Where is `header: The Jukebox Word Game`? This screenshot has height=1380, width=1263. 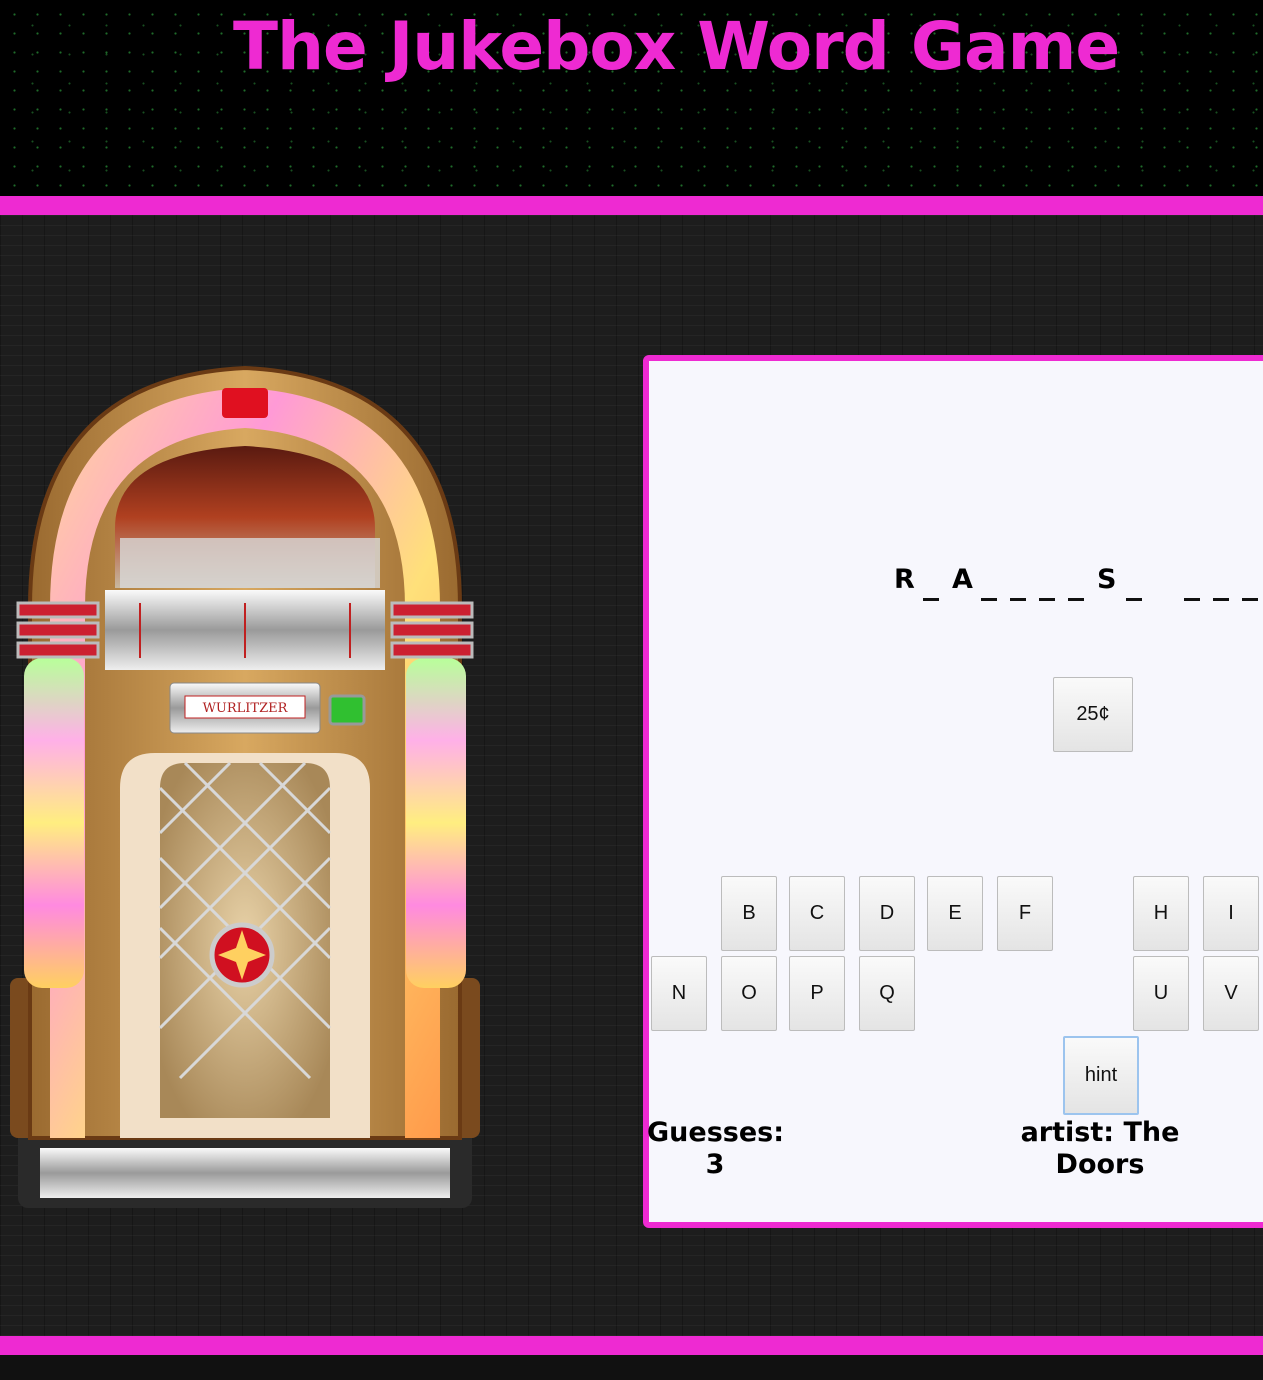 header: The Jukebox Word Game is located at coordinates (631, 98).